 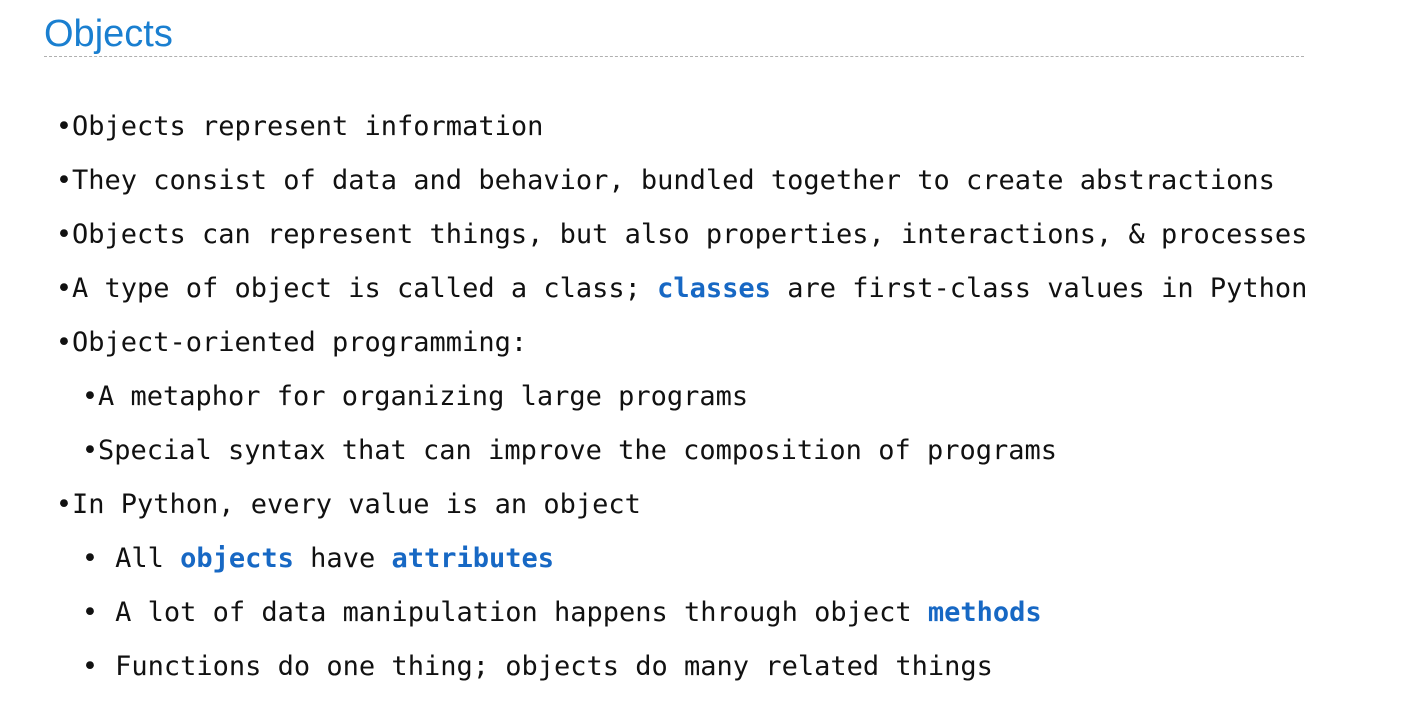 What do you see at coordinates (237, 558) in the screenshot?
I see `keyword-objects: objects` at bounding box center [237, 558].